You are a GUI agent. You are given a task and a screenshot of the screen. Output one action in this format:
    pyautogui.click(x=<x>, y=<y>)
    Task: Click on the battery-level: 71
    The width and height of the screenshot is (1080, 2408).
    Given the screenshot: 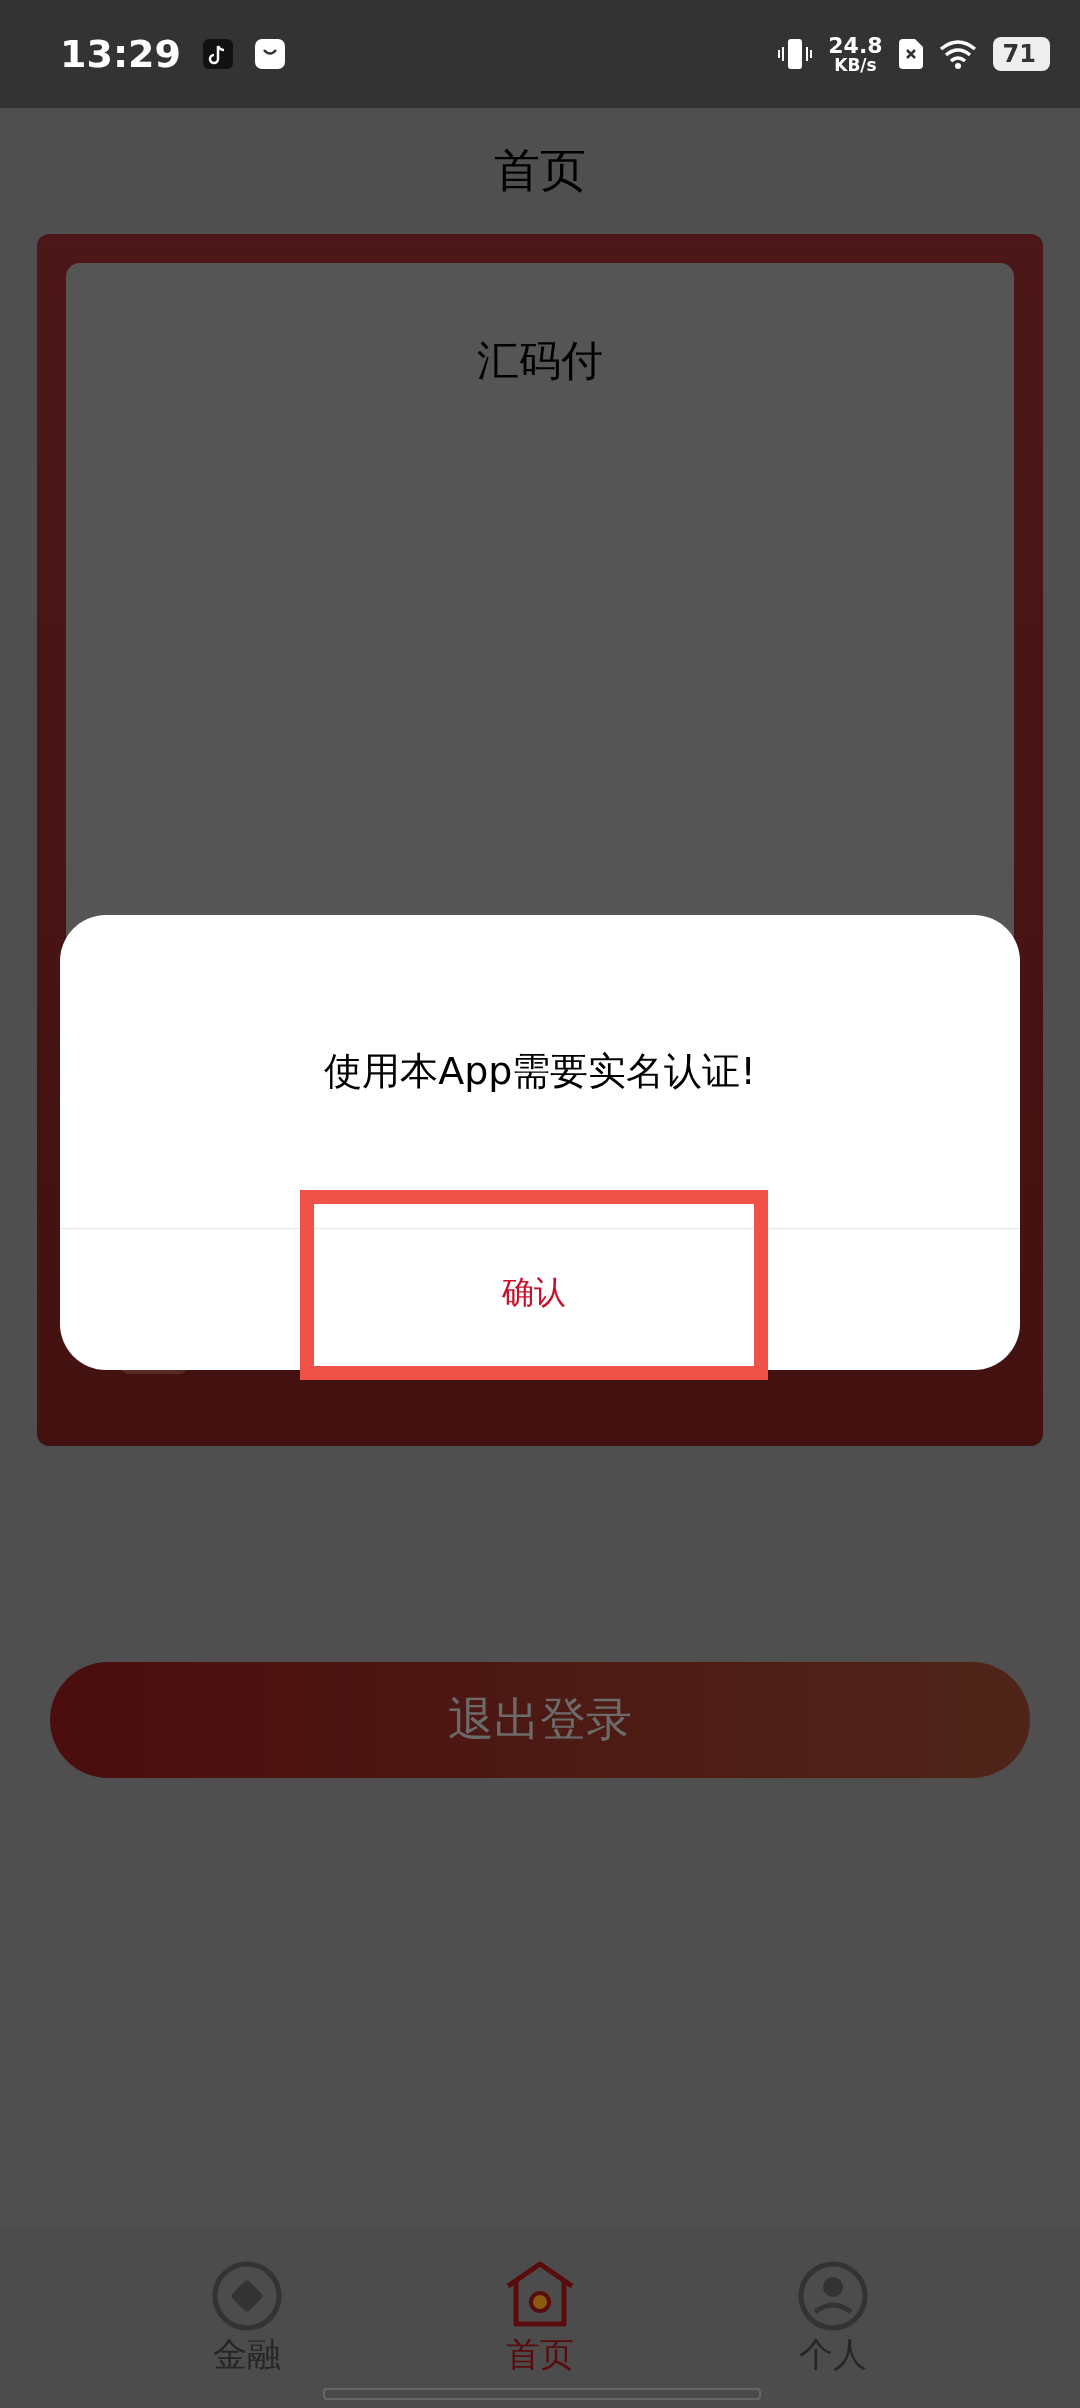 What is the action you would take?
    pyautogui.click(x=1021, y=54)
    